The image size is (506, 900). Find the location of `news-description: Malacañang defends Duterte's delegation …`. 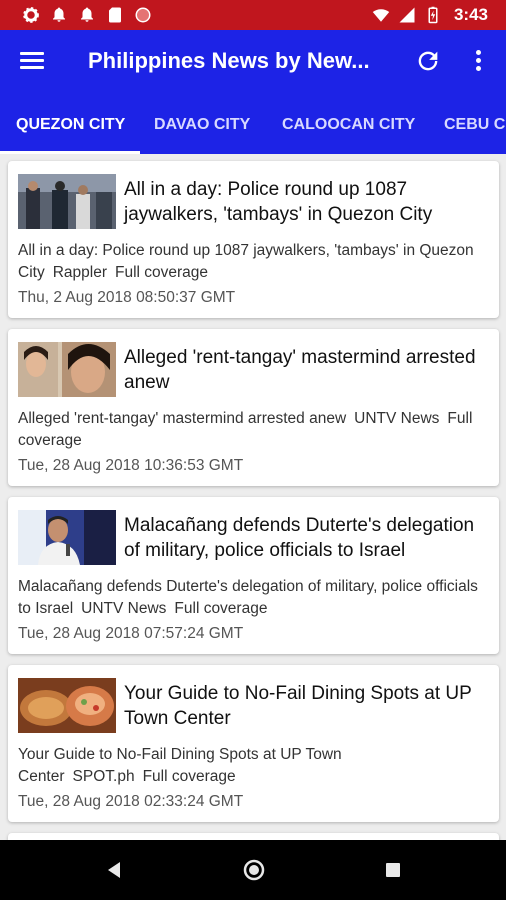

news-description: Malacañang defends Duterte's delegation … is located at coordinates (253, 598).